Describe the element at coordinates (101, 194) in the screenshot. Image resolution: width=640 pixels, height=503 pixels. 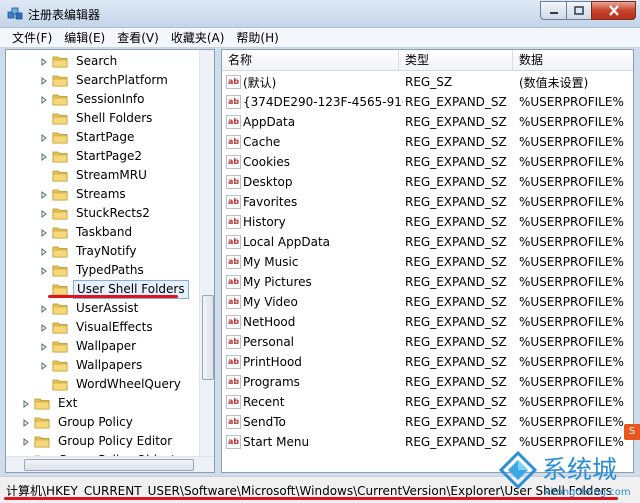
I see `tree-item-label: Streams` at that location.